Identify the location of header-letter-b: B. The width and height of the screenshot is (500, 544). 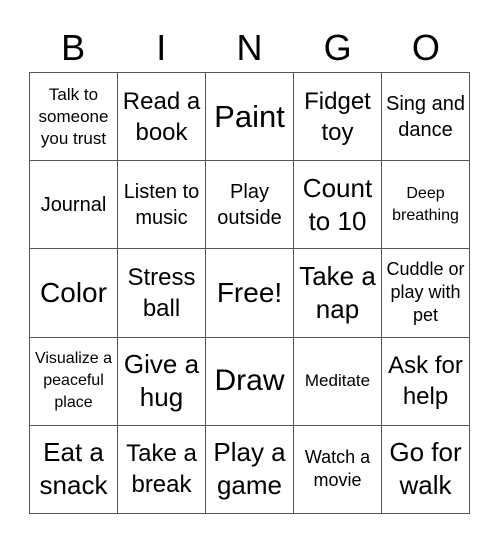
(73, 47).